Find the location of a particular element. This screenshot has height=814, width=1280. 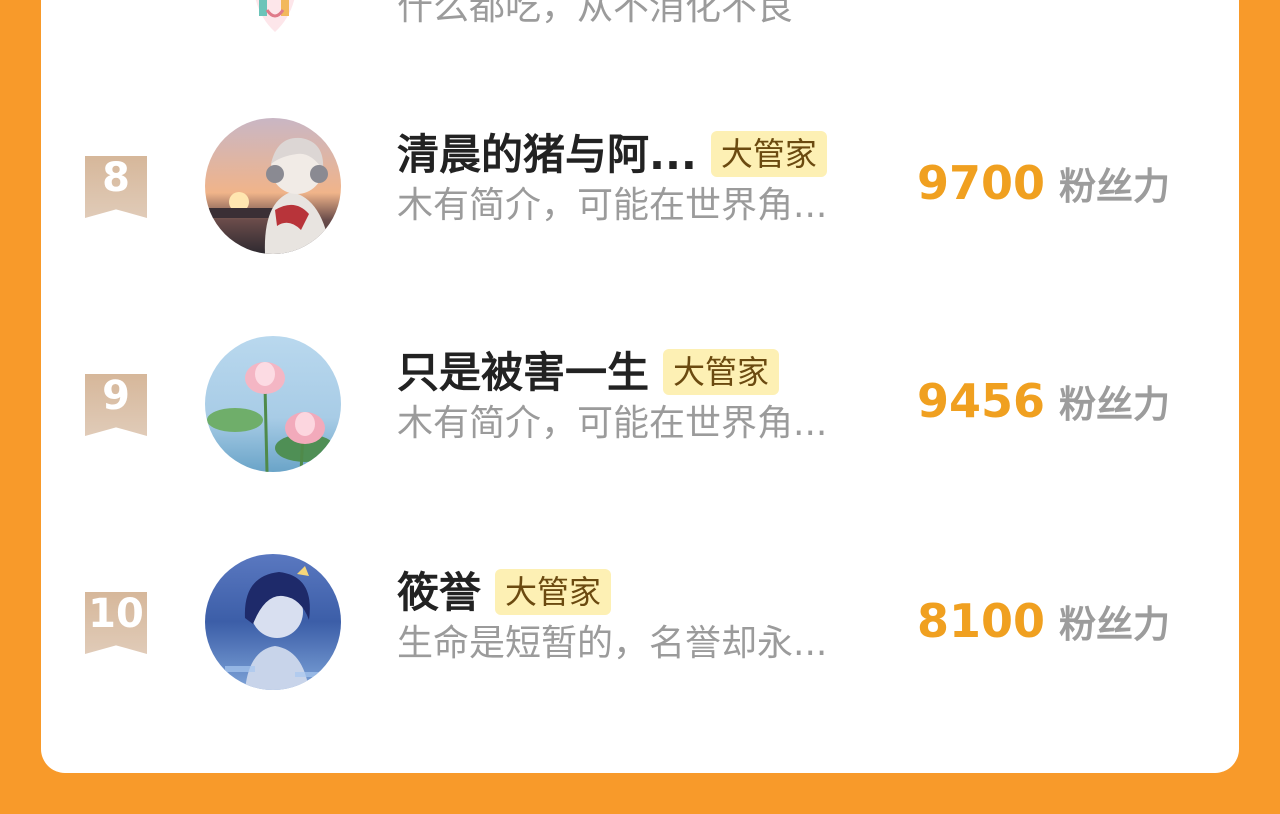

fan-power: 8100 粉丝力 is located at coordinates (1043, 626).